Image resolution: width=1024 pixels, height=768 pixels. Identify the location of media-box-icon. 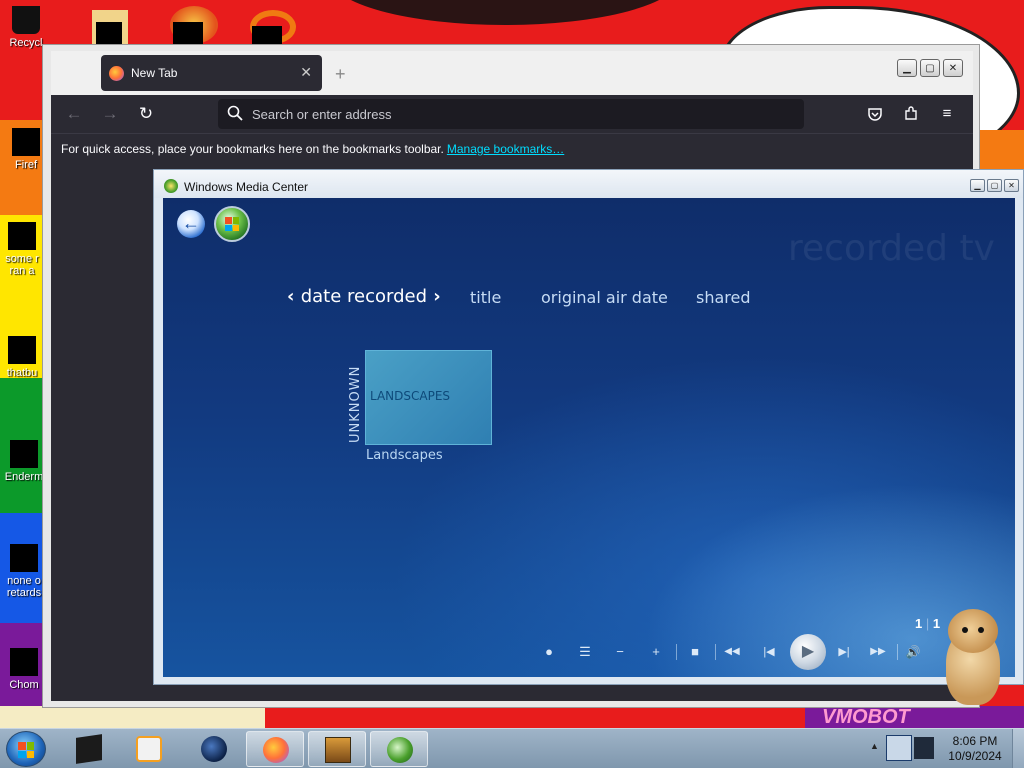
(89, 749).